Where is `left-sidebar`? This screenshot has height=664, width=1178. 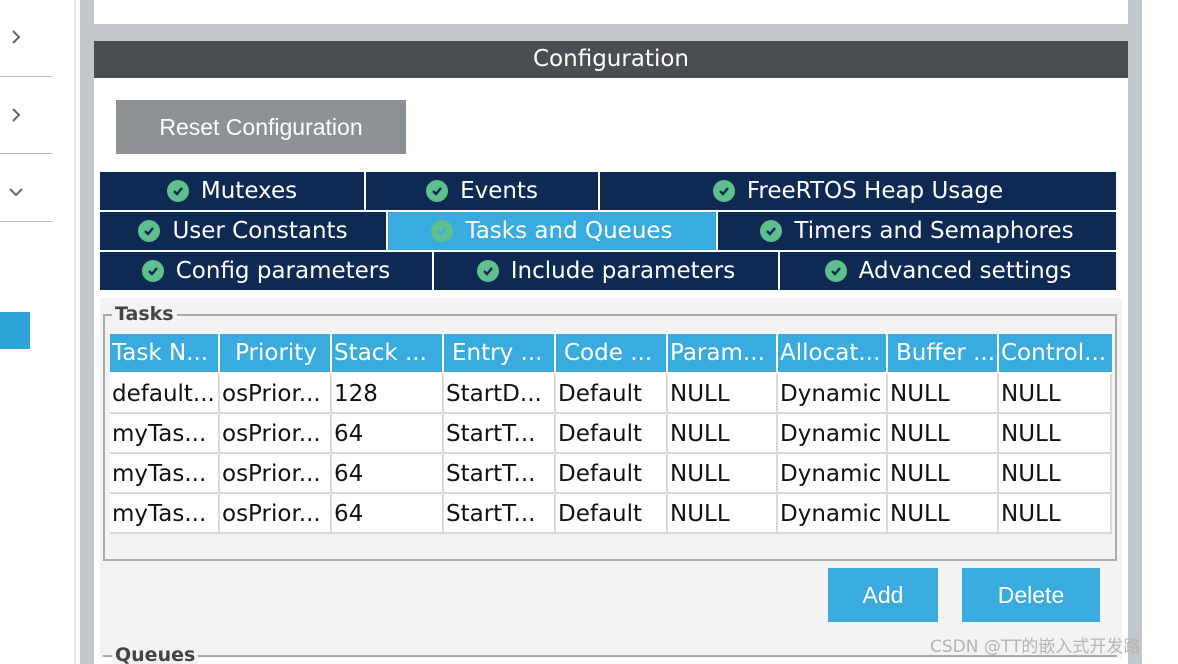
left-sidebar is located at coordinates (26, 332).